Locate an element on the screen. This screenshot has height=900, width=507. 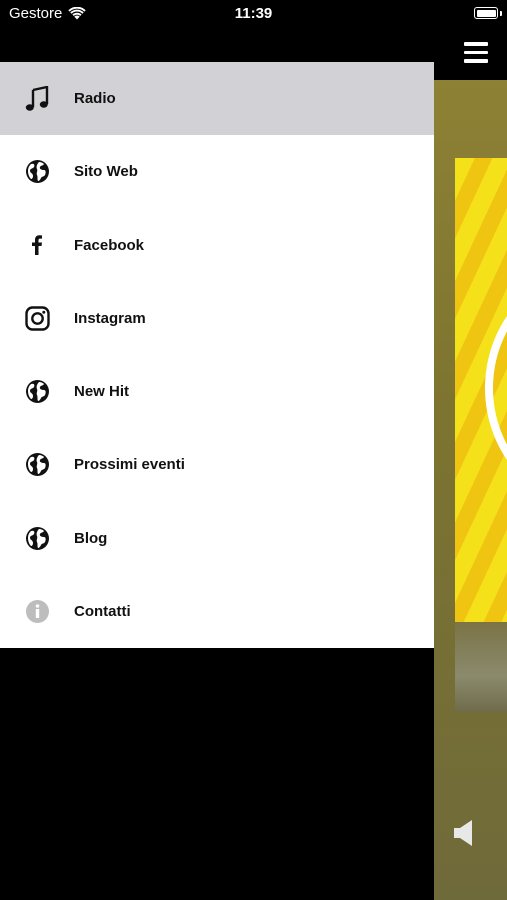
menu-item-label: Sito Web is located at coordinates (106, 172).